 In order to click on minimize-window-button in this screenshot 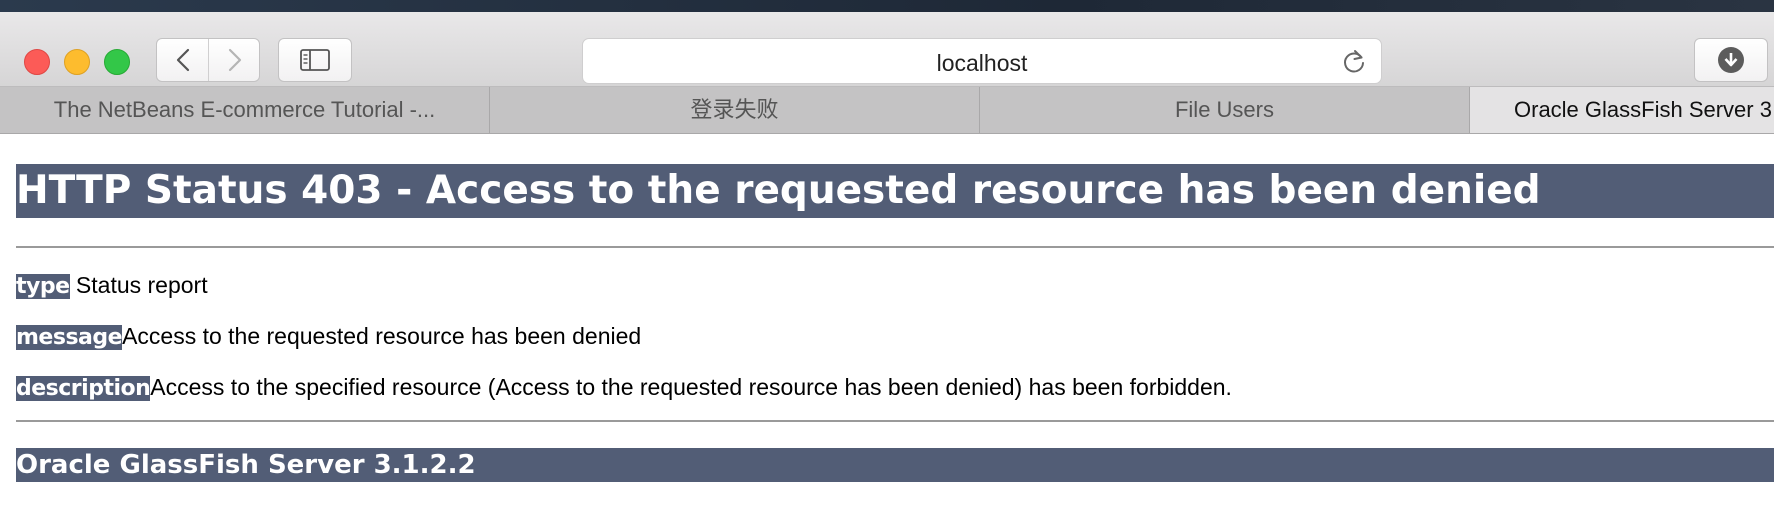, I will do `click(77, 62)`.